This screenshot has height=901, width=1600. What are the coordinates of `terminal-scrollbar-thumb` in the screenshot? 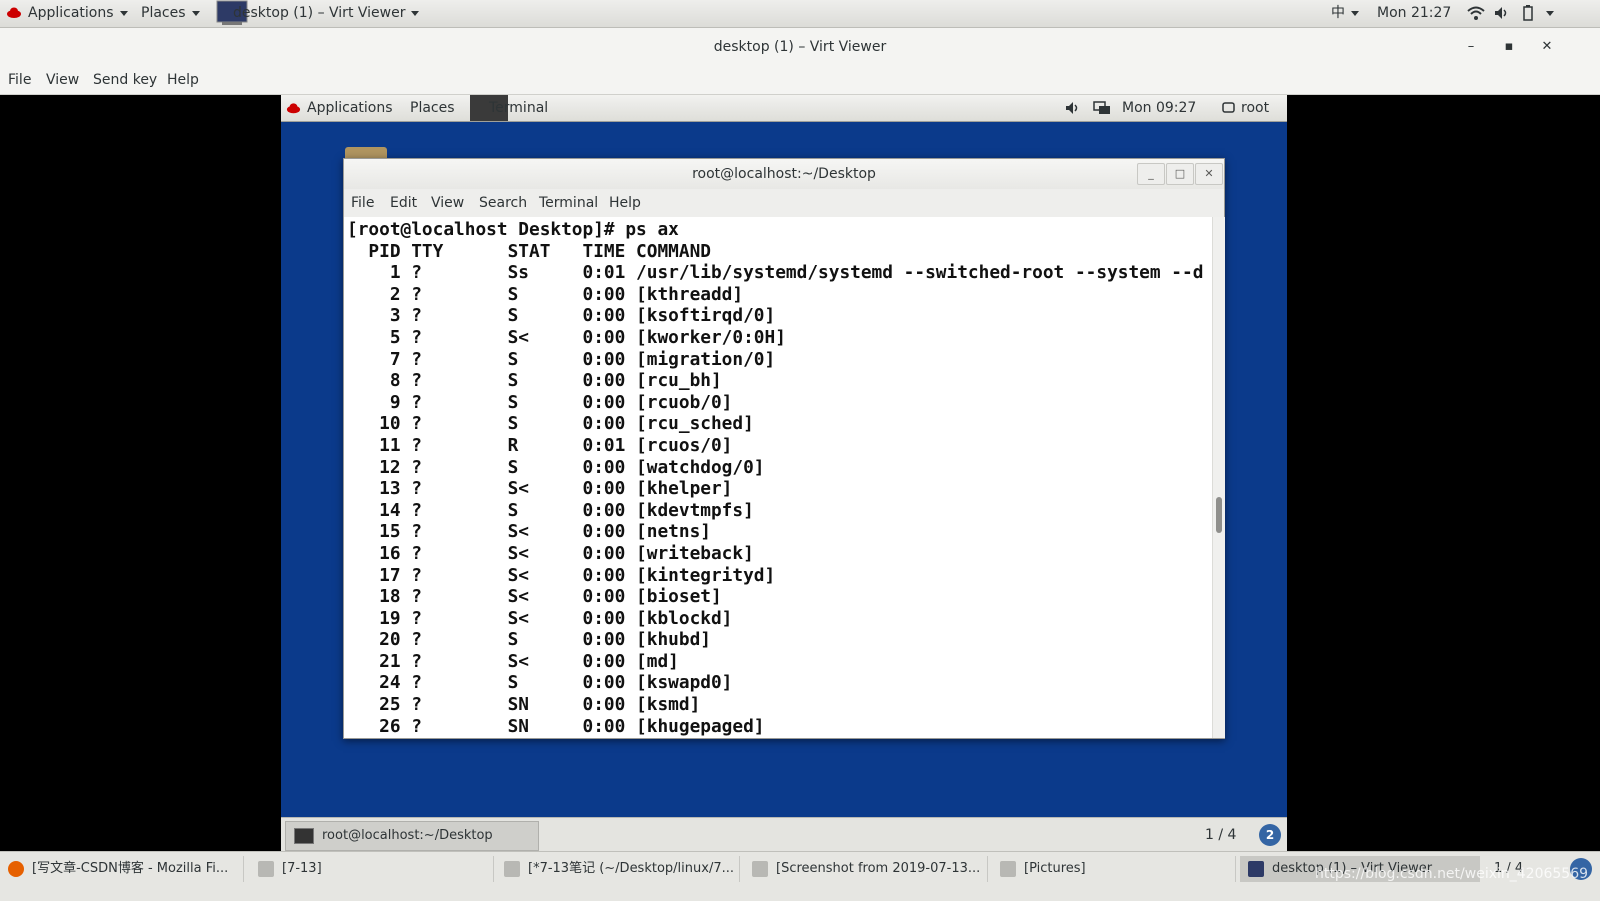 It's located at (1219, 515).